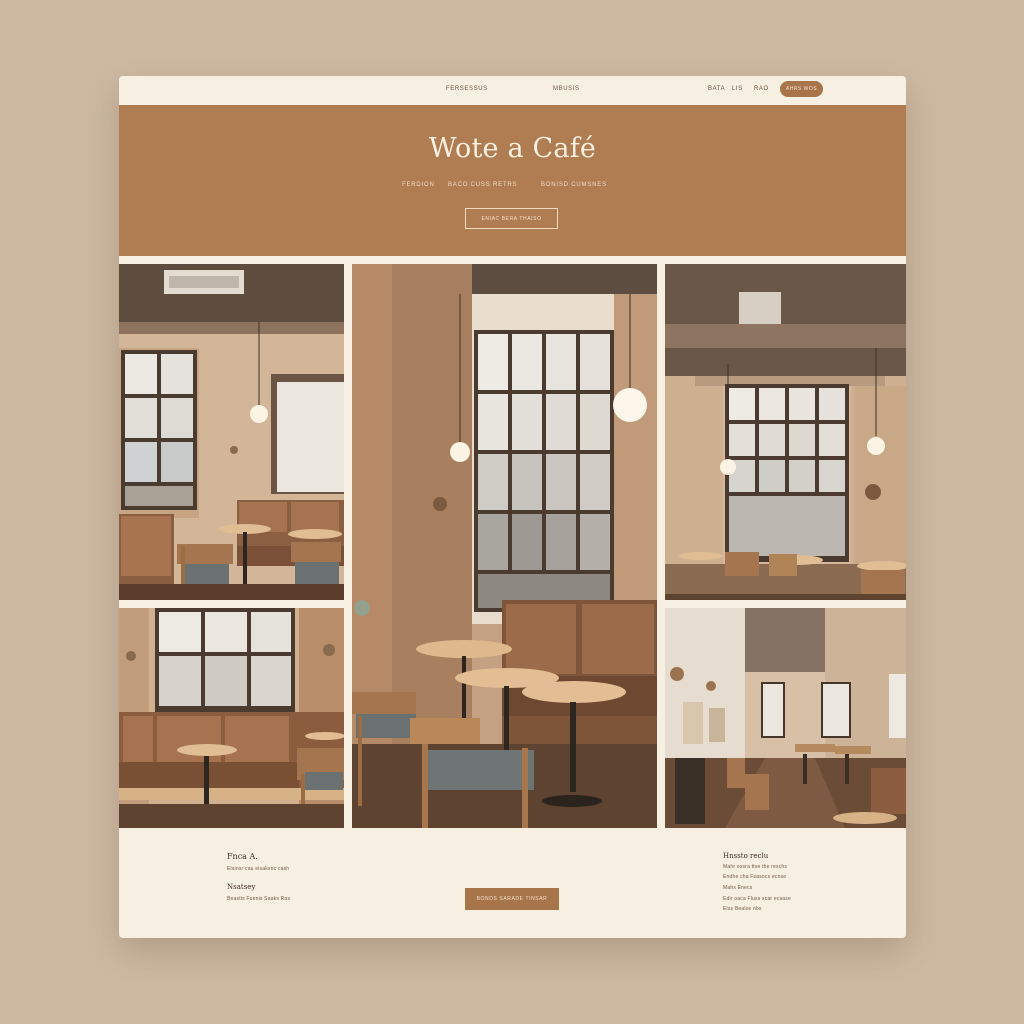 This screenshot has width=1024, height=1024. I want to click on footer-left-line-1: Elsinsr cau eisaksnc cash, so click(258, 869).